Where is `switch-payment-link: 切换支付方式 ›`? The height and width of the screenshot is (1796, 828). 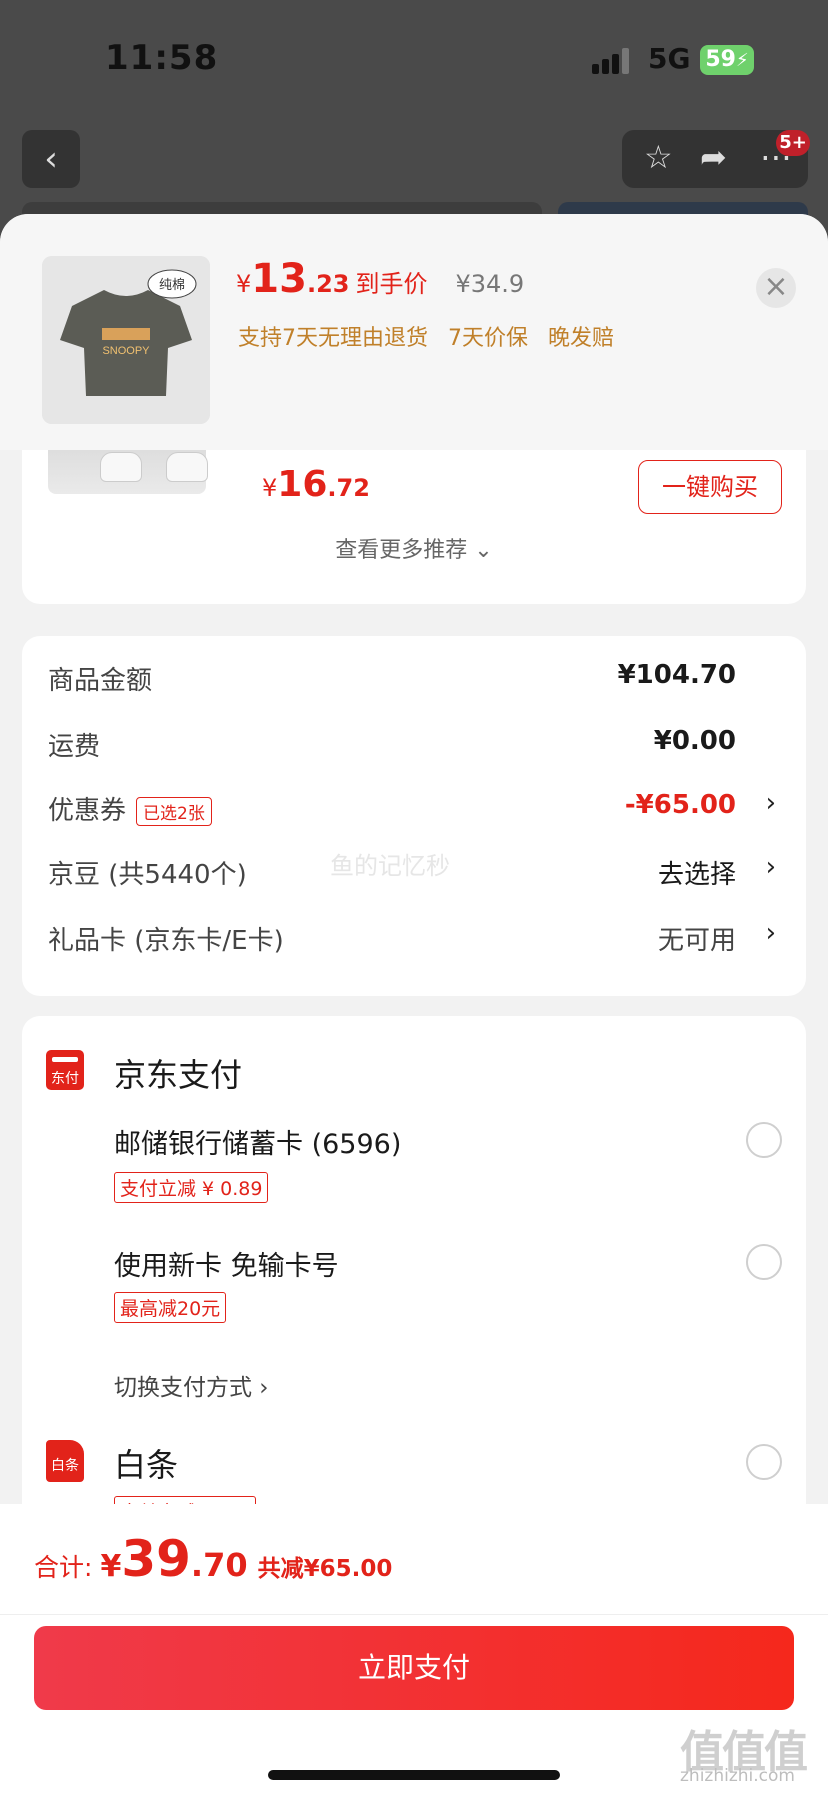 switch-payment-link: 切换支付方式 › is located at coordinates (191, 1385).